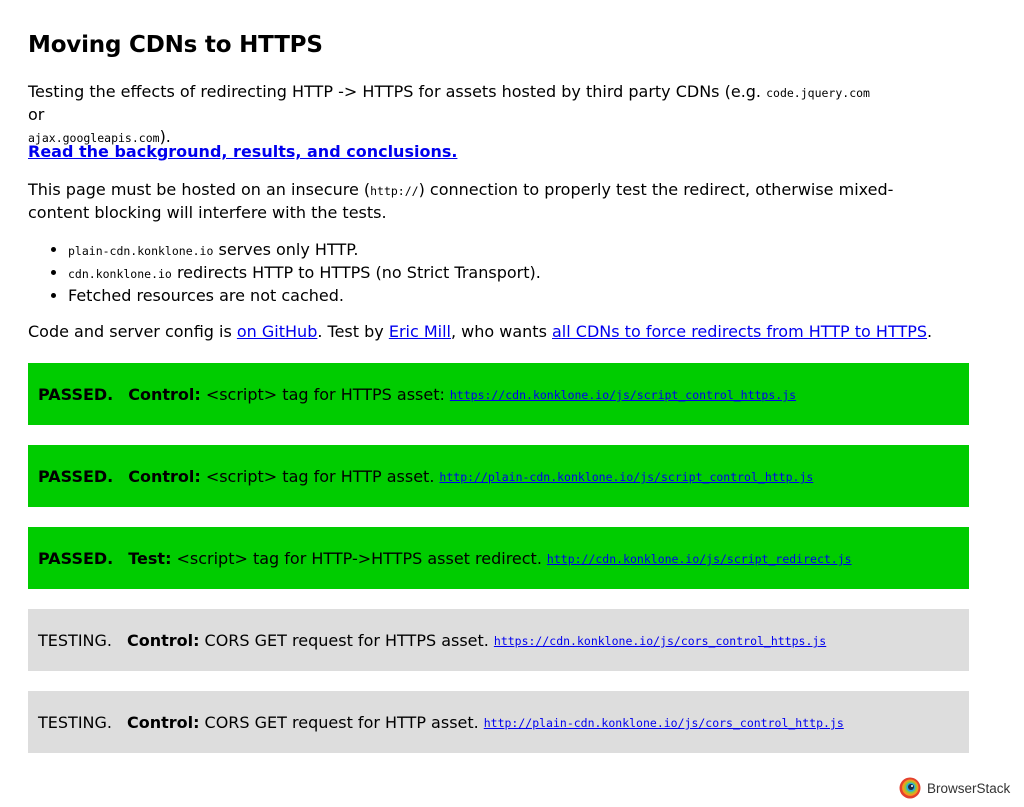 This screenshot has width=1024, height=807. I want to click on list-item-code: plain-cdn.konklone.io, so click(141, 251).